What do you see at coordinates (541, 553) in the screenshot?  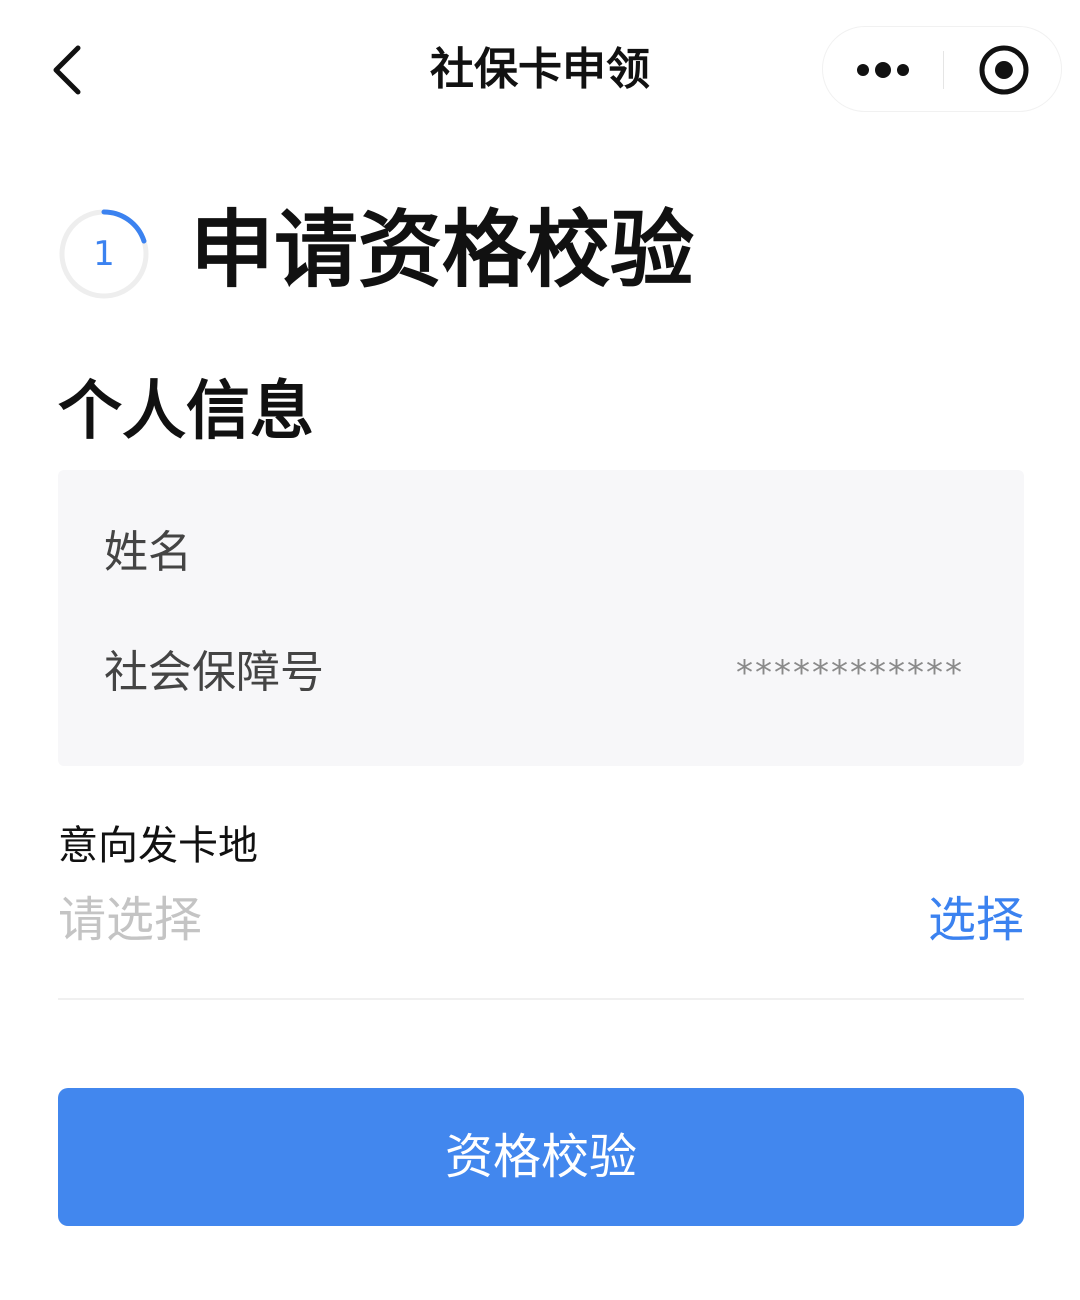 I see `name-row: 姓名` at bounding box center [541, 553].